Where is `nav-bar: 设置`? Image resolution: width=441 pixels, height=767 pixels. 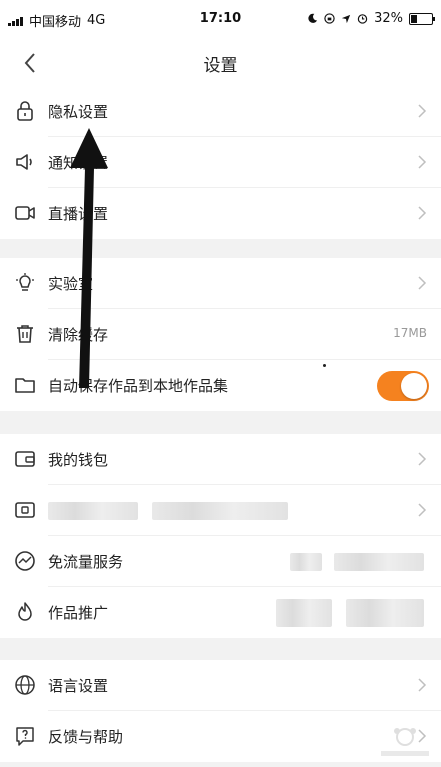 nav-bar: 设置 is located at coordinates (220, 63).